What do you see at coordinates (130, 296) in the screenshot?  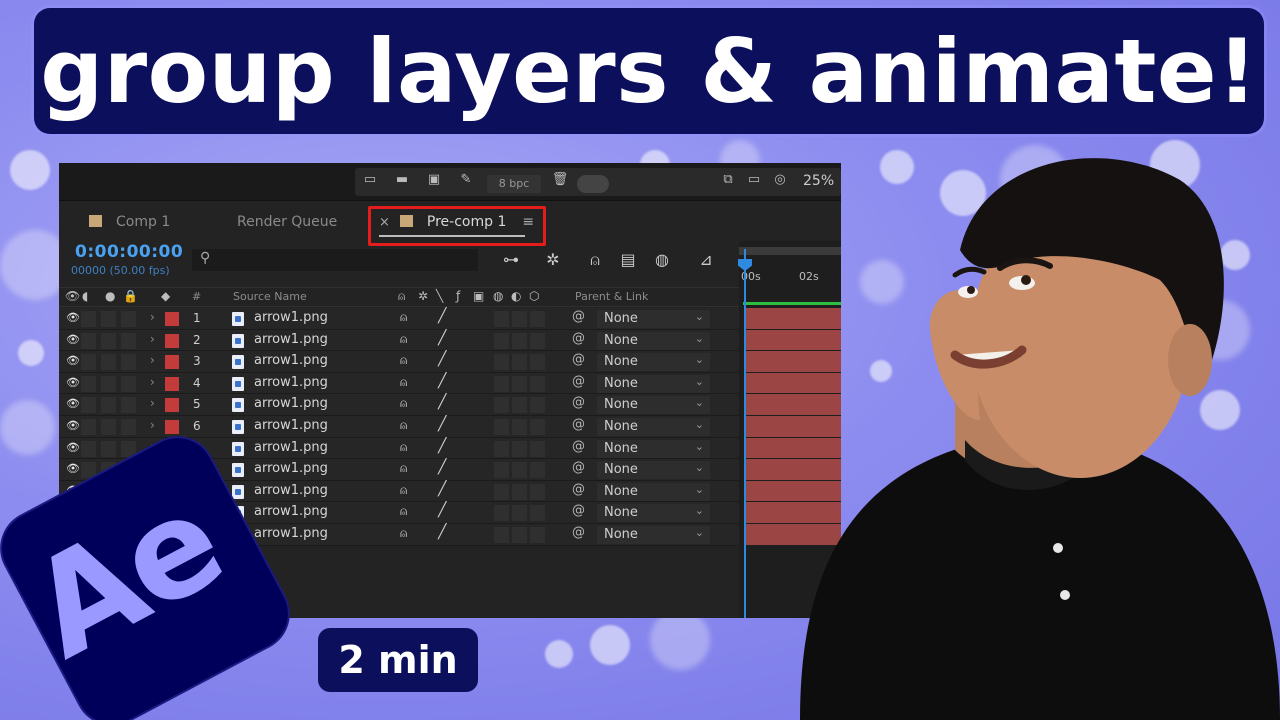 I see `lock-icon: 🔒` at bounding box center [130, 296].